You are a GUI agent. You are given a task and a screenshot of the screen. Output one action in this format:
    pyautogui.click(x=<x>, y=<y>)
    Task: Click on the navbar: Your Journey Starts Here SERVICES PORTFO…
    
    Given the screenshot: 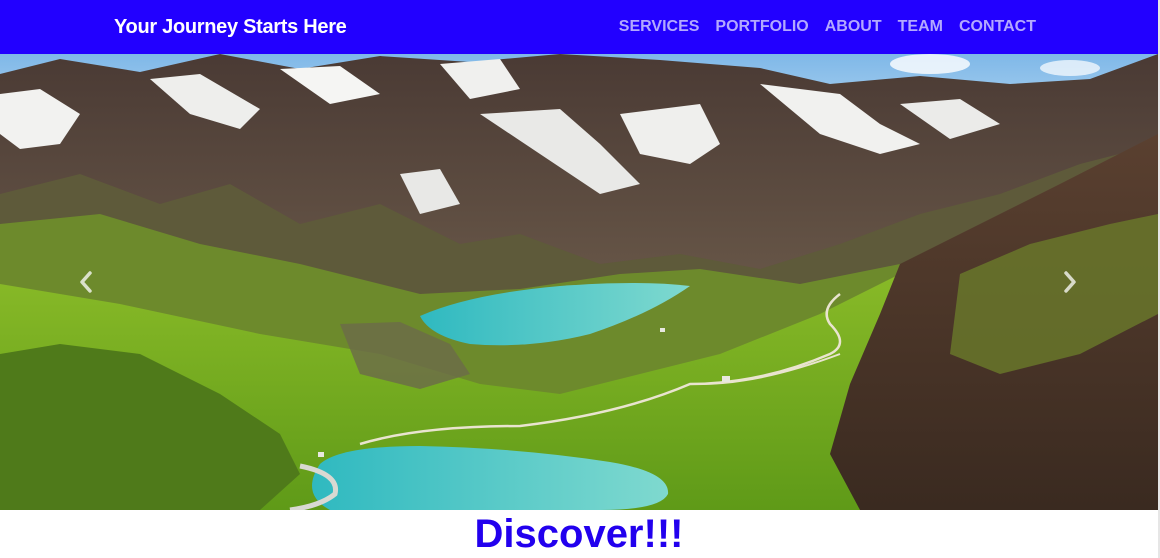 What is the action you would take?
    pyautogui.click(x=579, y=27)
    